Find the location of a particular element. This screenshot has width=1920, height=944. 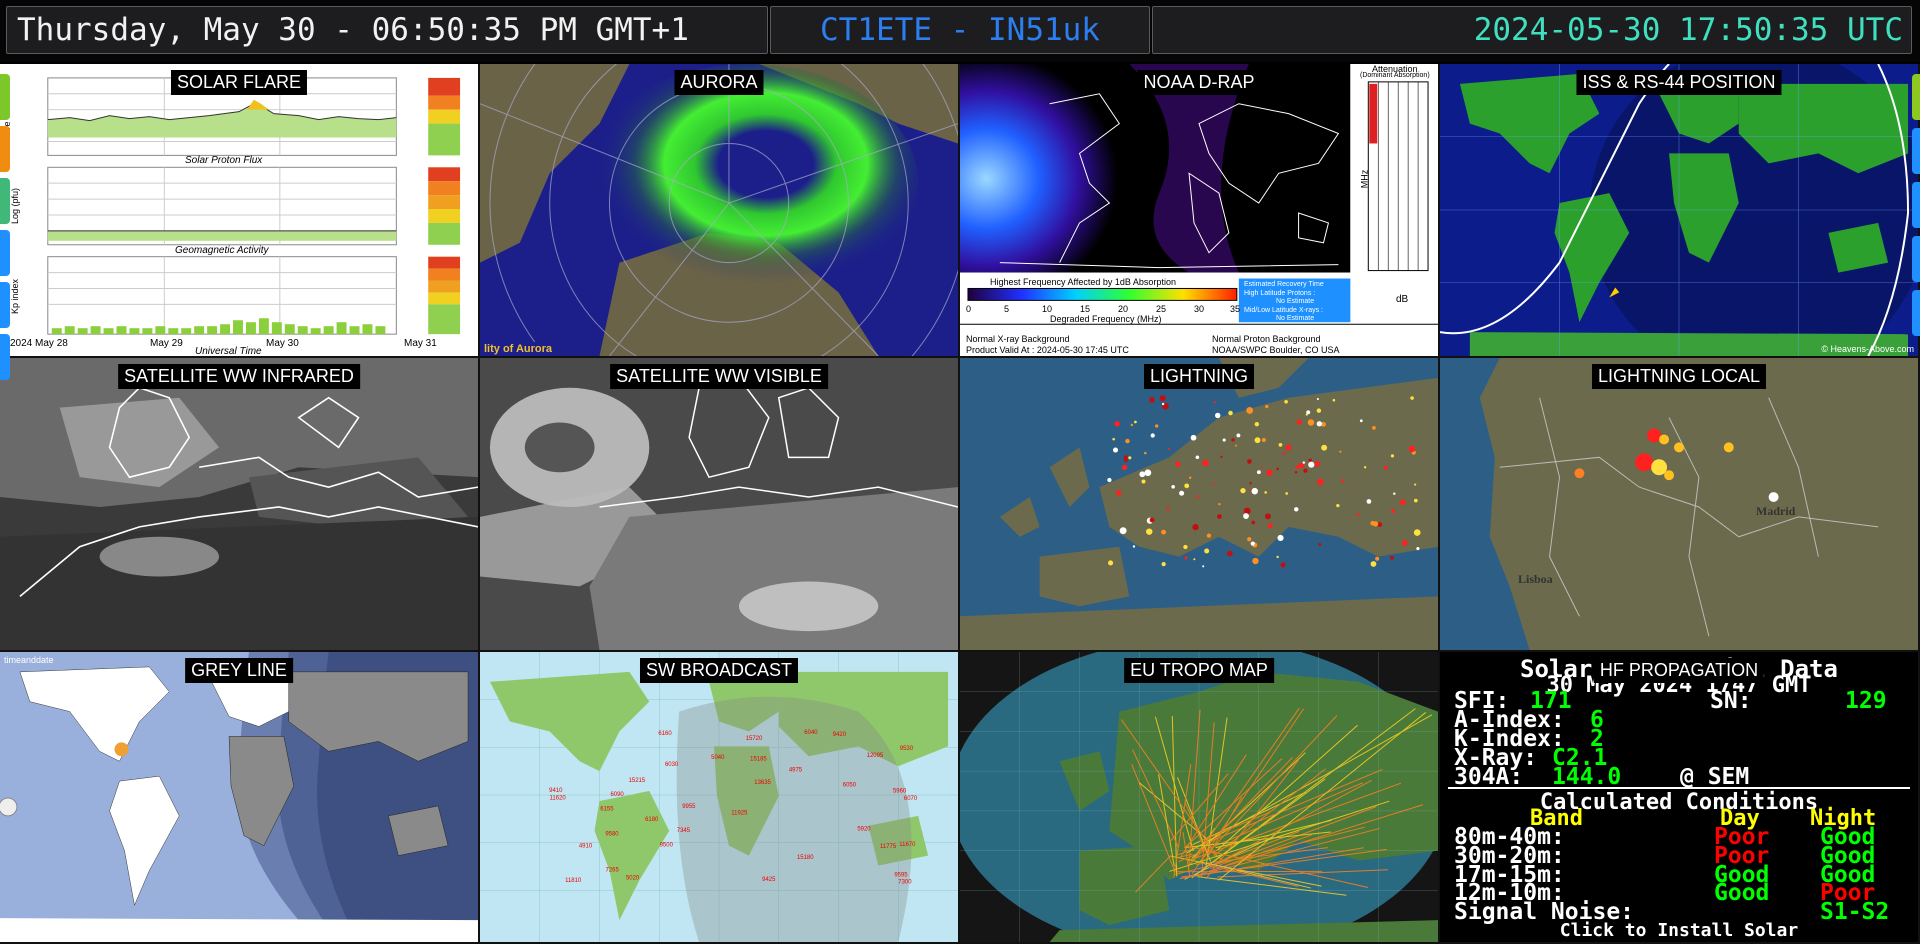

sw-frequency-label: 5020 is located at coordinates (633, 879).